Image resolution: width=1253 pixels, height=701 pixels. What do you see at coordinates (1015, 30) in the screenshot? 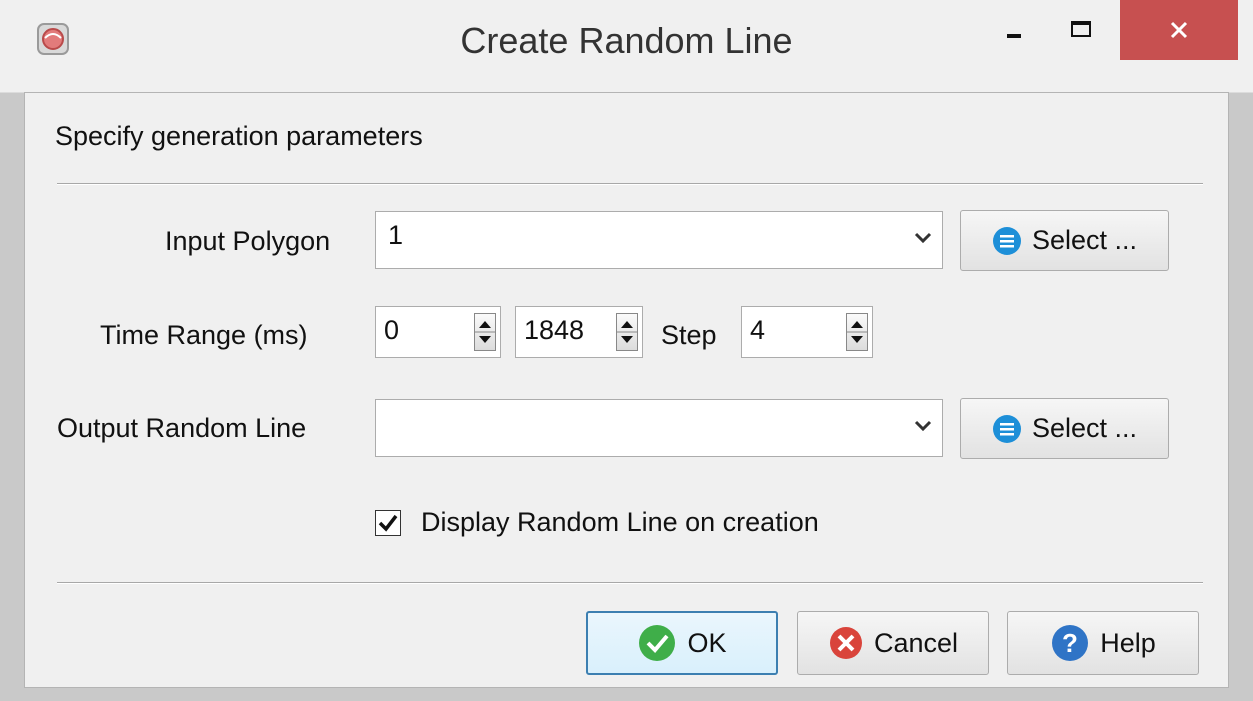
I see `minimize-button` at bounding box center [1015, 30].